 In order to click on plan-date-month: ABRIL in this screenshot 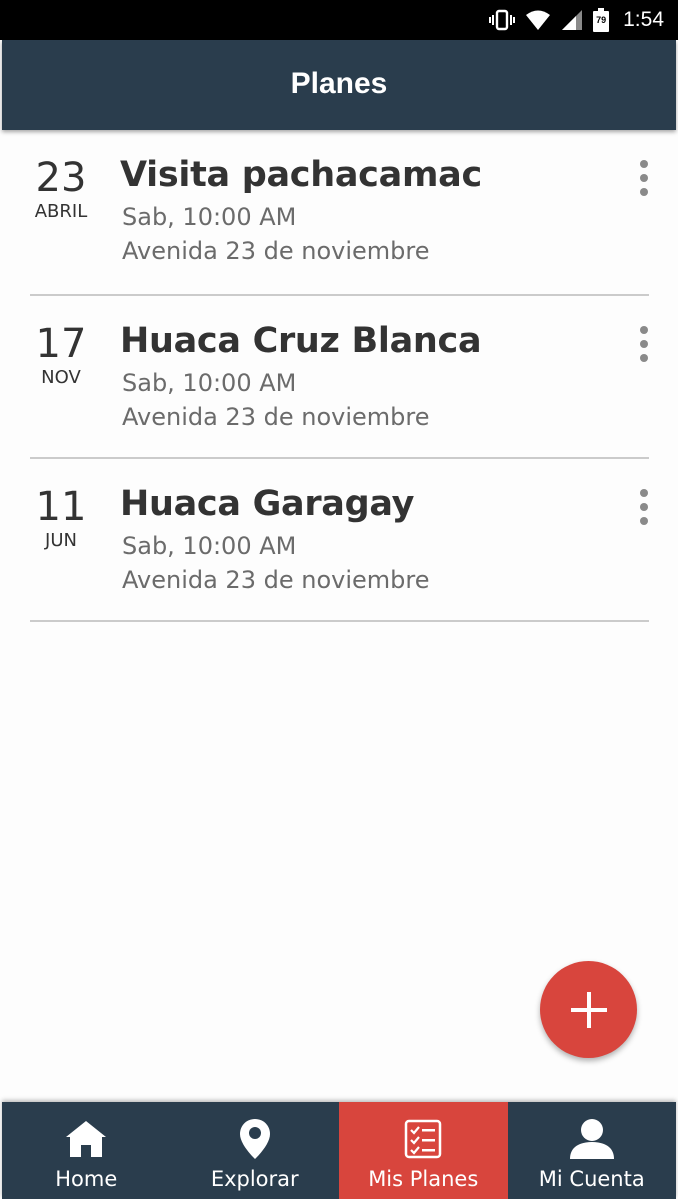, I will do `click(61, 211)`.